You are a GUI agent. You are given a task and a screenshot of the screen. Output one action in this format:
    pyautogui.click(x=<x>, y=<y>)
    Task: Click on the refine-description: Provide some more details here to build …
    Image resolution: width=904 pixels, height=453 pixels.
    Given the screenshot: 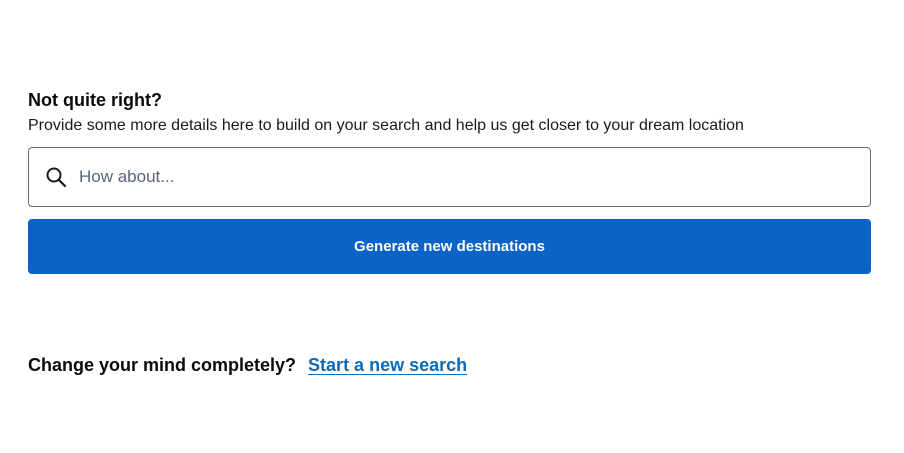 What is the action you would take?
    pyautogui.click(x=386, y=125)
    